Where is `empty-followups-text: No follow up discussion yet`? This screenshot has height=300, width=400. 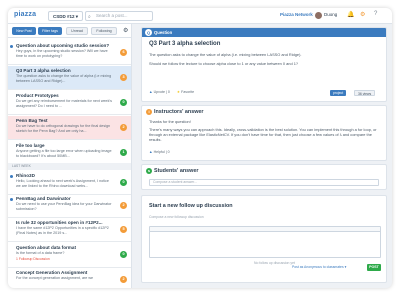
empty-followups-text: No follow up discussion yet is located at coordinates (274, 263).